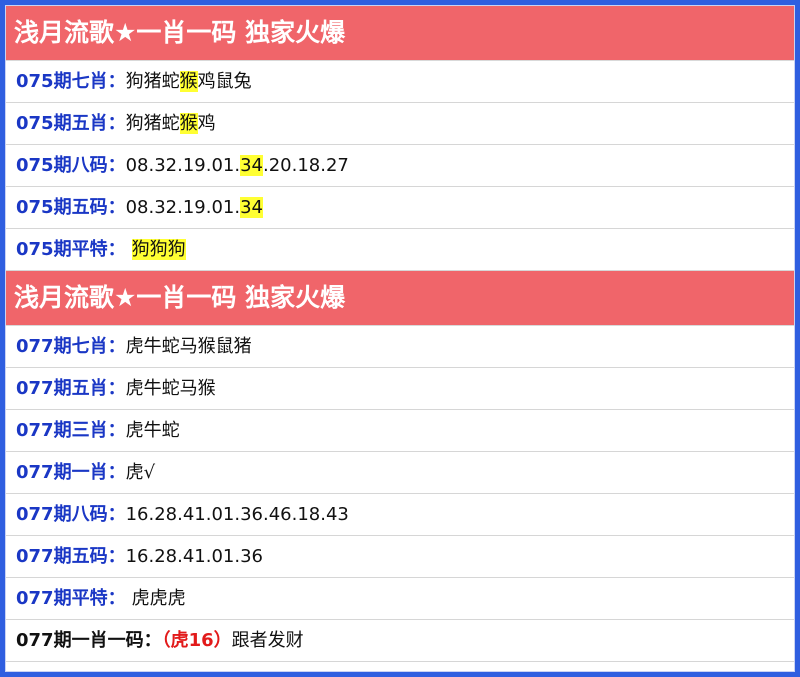 The height and width of the screenshot is (677, 800). I want to click on list-item: 075期五肖：狗猪蛇猴鸡, so click(400, 124).